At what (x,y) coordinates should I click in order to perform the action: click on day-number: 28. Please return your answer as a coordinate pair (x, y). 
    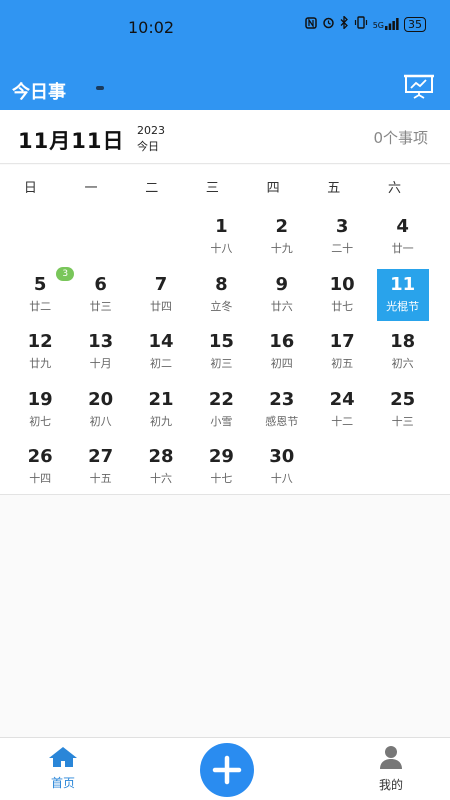
    Looking at the image, I should click on (161, 456).